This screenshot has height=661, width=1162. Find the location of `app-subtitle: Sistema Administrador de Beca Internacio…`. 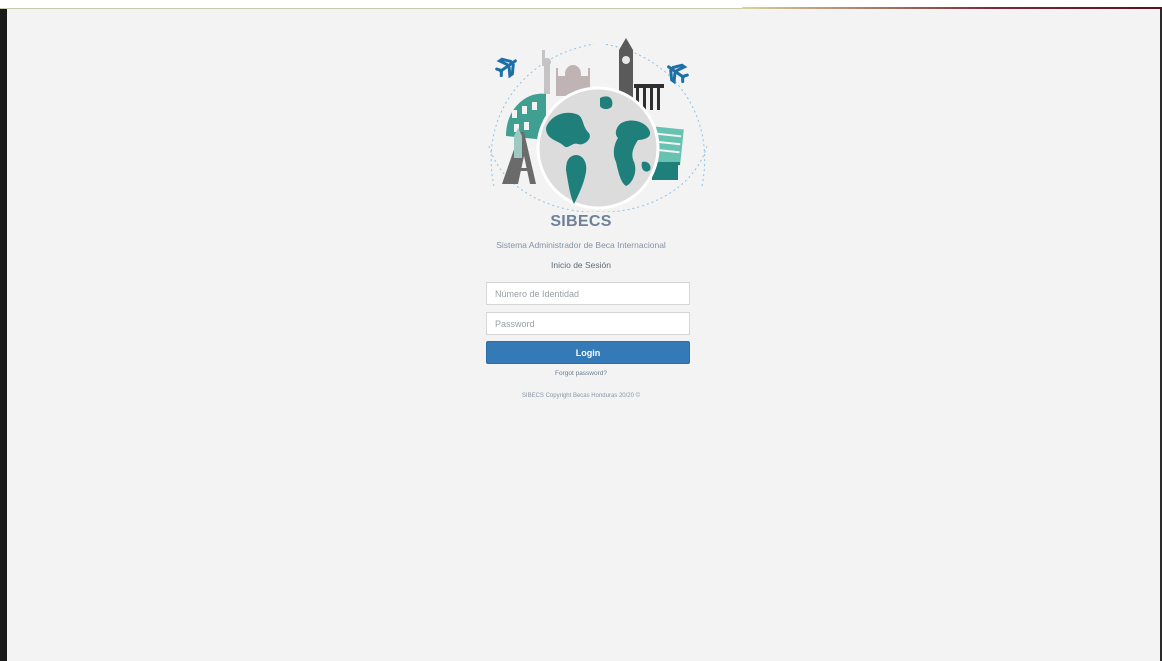

app-subtitle: Sistema Administrador de Beca Internacio… is located at coordinates (581, 245).